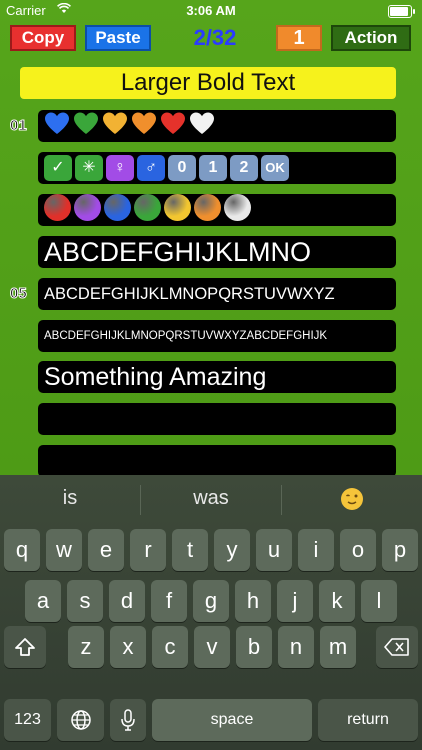  Describe the element at coordinates (275, 168) in the screenshot. I see `ok-button-icon: OK` at that location.